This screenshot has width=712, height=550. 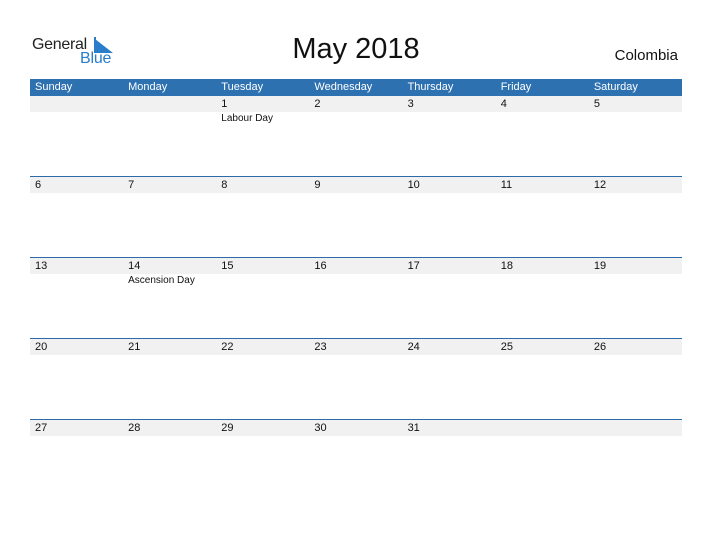 I want to click on day-cell: 3, so click(x=449, y=104).